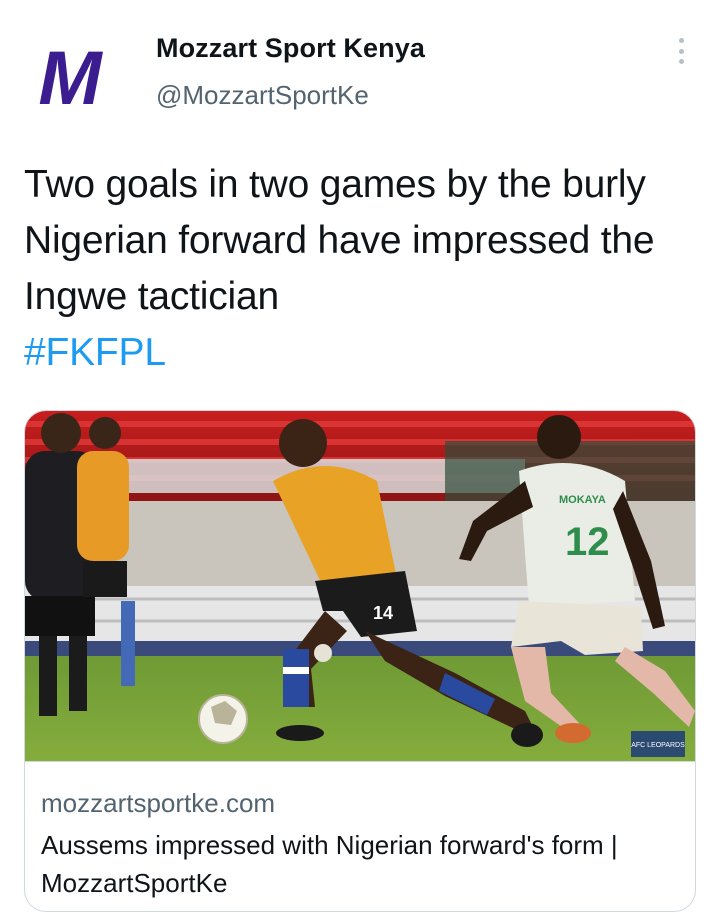  What do you see at coordinates (323, 653) in the screenshot?
I see `background-ball` at bounding box center [323, 653].